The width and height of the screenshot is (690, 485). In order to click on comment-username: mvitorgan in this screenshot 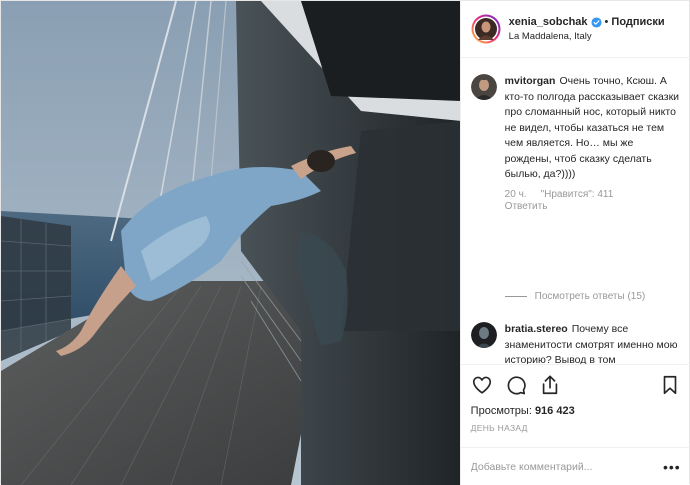, I will do `click(530, 81)`.